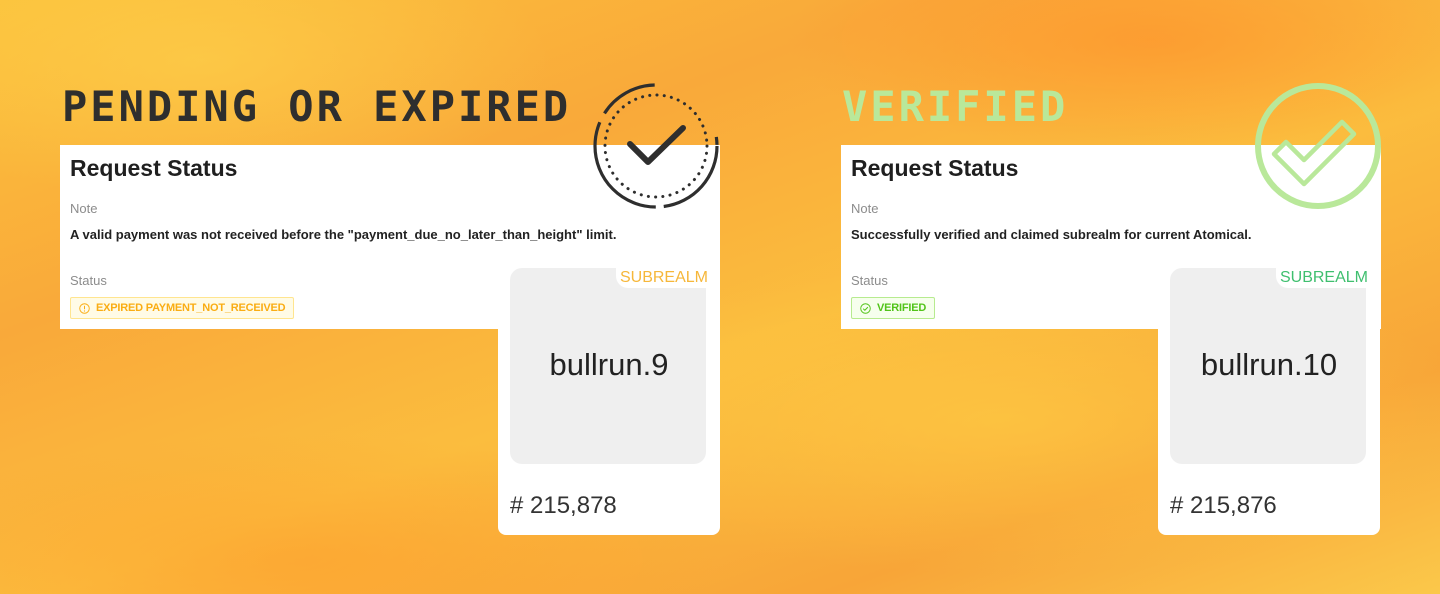 The height and width of the screenshot is (594, 1440). What do you see at coordinates (955, 106) in the screenshot?
I see `verified-heading: VERIFIED` at bounding box center [955, 106].